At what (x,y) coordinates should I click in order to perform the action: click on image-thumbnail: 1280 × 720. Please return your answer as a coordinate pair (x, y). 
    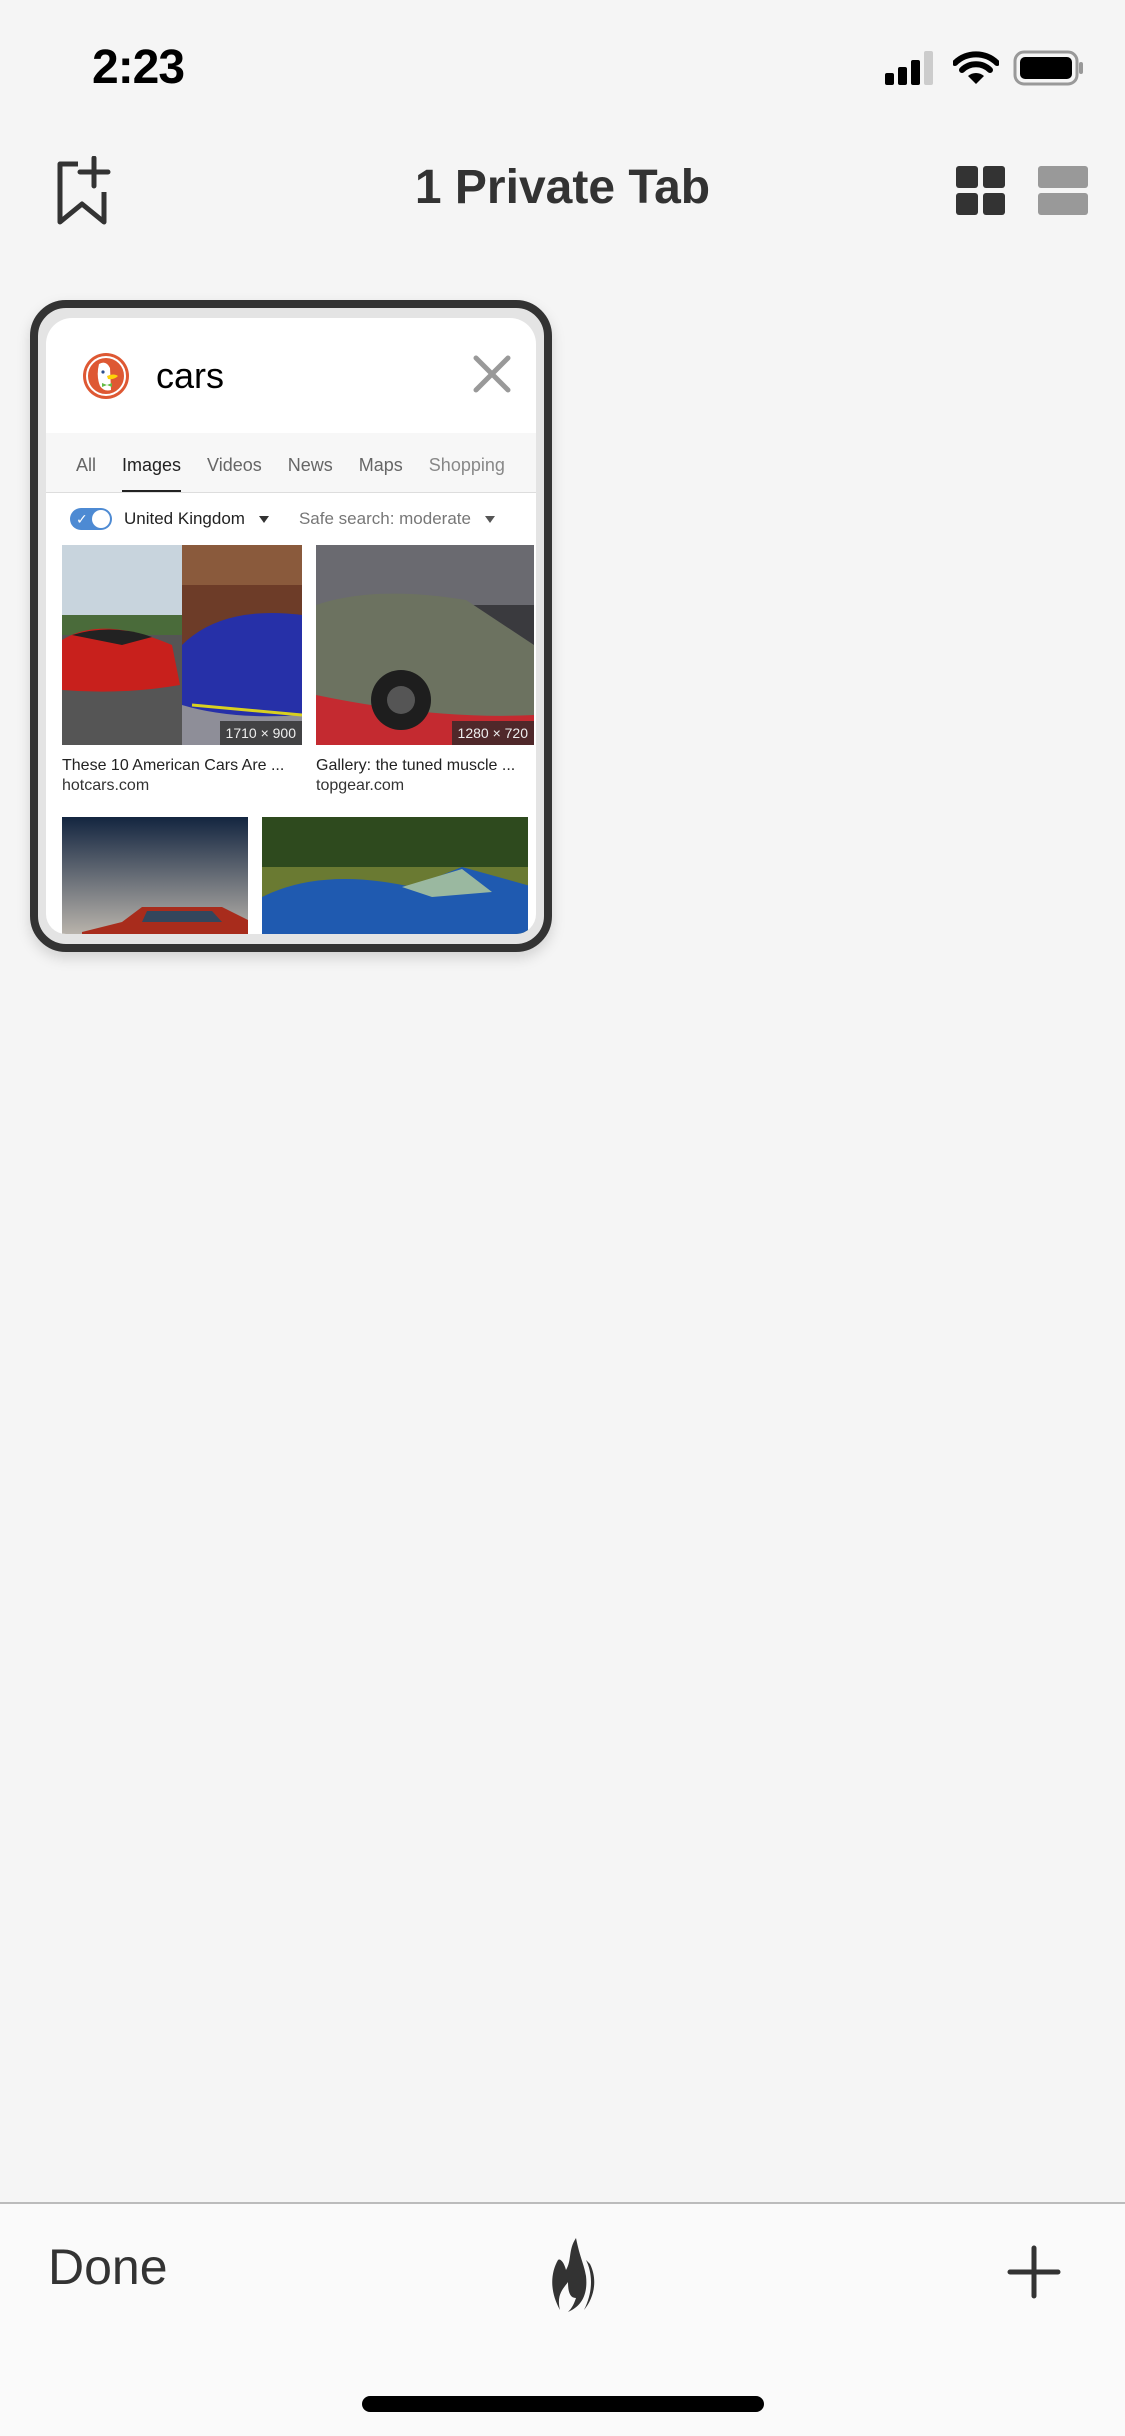
    Looking at the image, I should click on (425, 645).